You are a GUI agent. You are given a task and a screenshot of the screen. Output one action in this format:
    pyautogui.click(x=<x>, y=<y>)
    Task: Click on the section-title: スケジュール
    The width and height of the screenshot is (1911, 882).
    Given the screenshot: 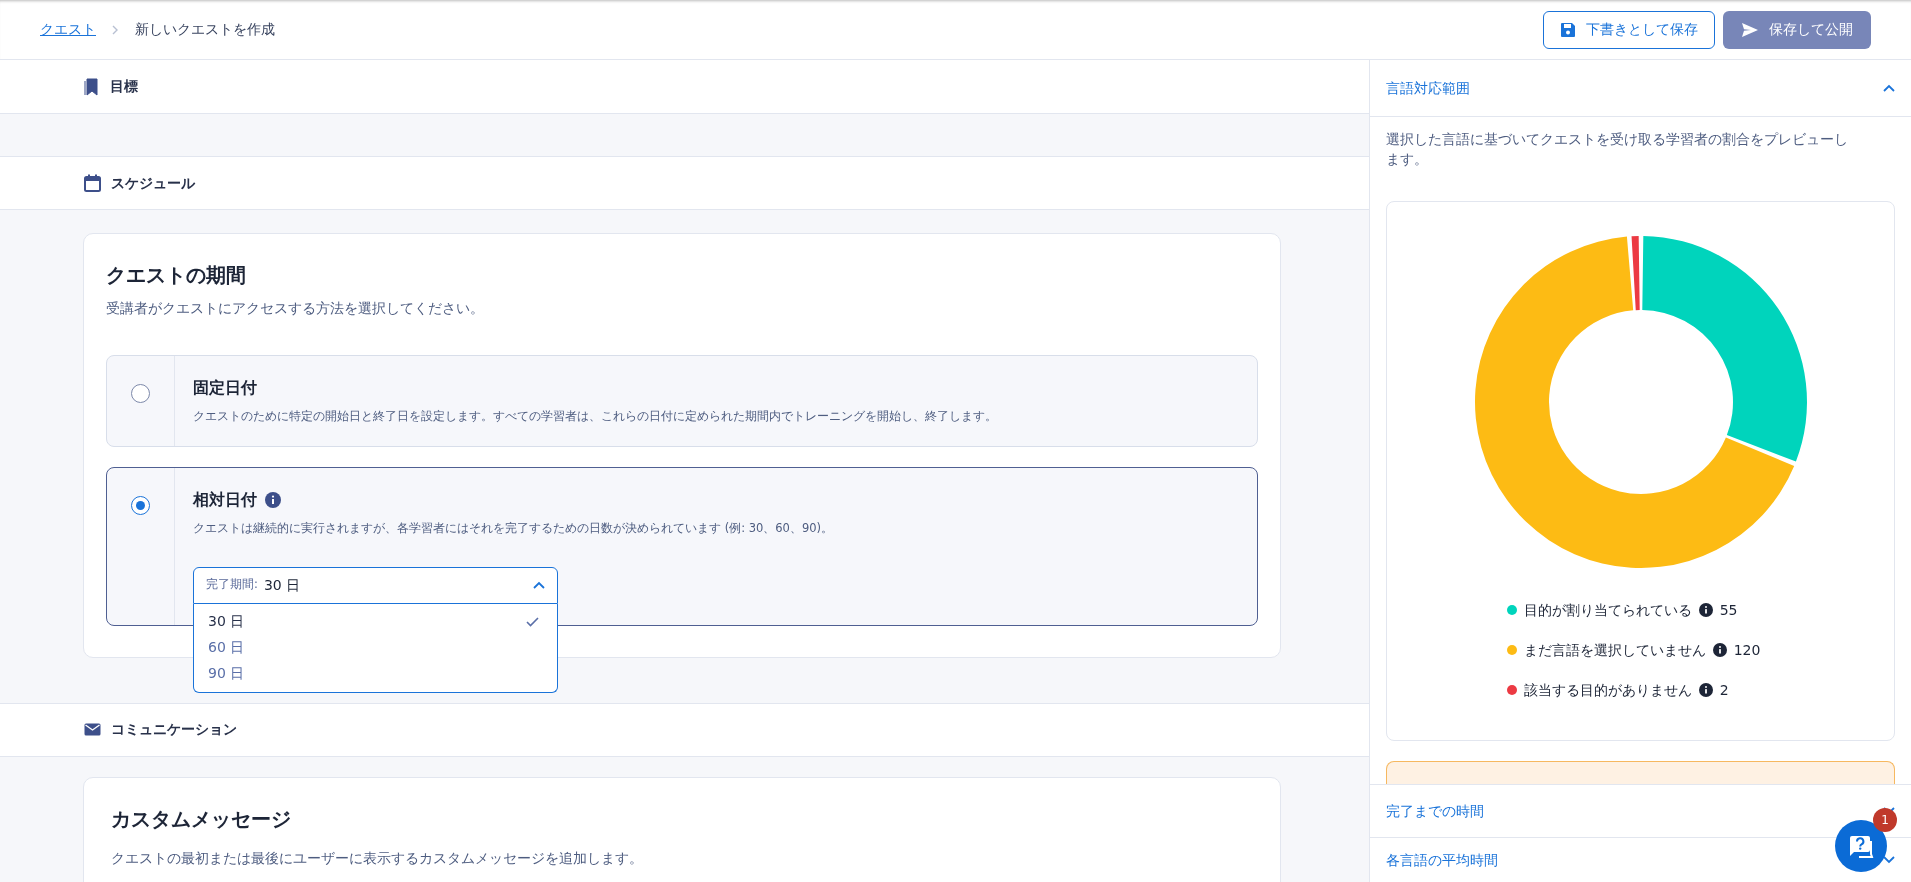 What is the action you would take?
    pyautogui.click(x=153, y=183)
    